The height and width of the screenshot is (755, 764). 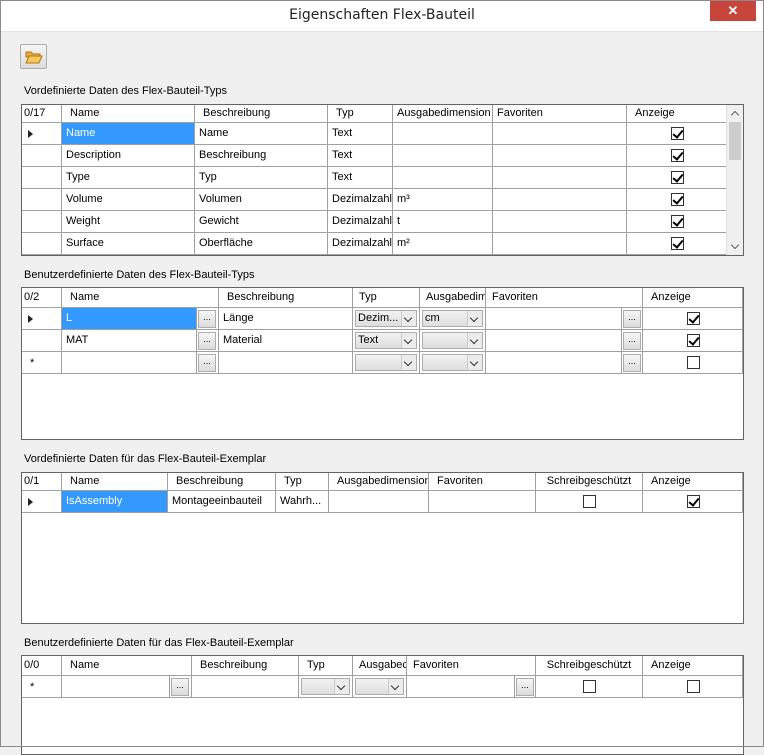 I want to click on cell-name, so click(x=129, y=363).